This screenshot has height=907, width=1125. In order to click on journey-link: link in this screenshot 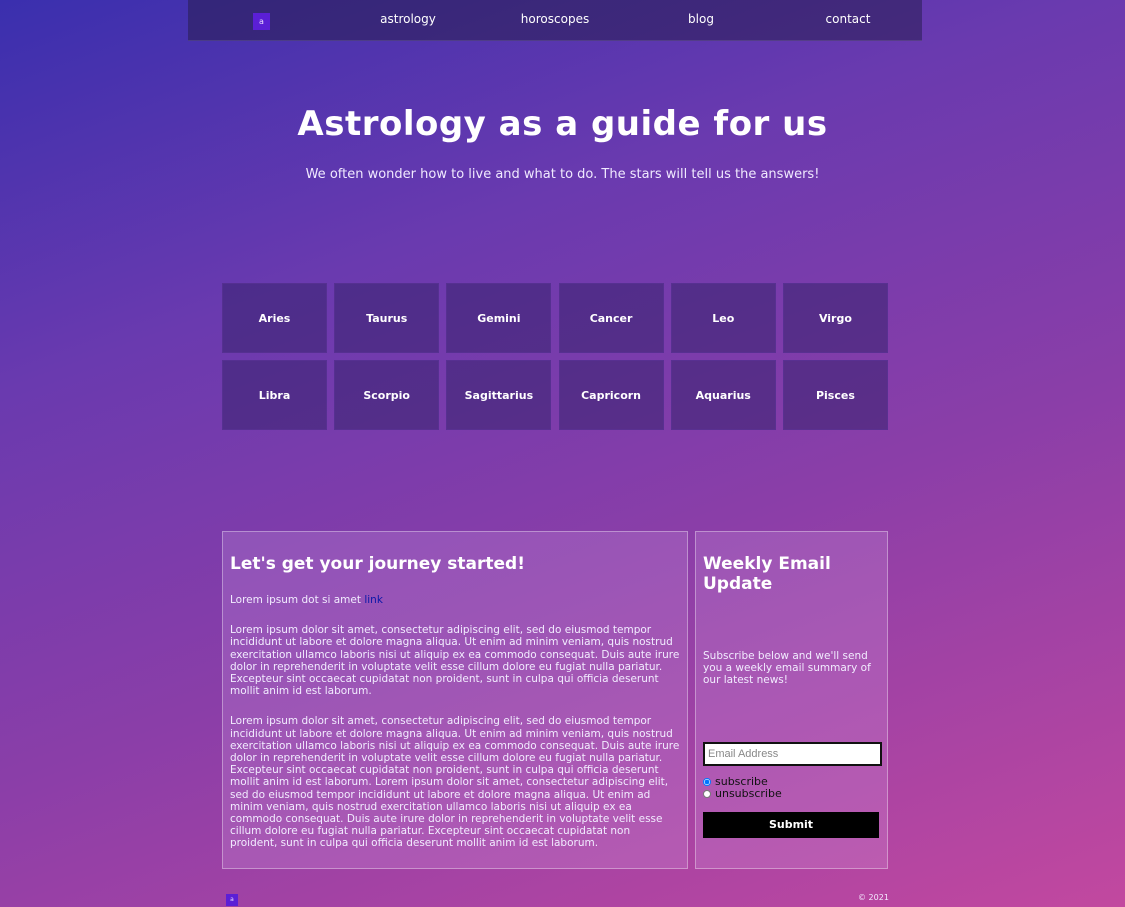, I will do `click(373, 600)`.